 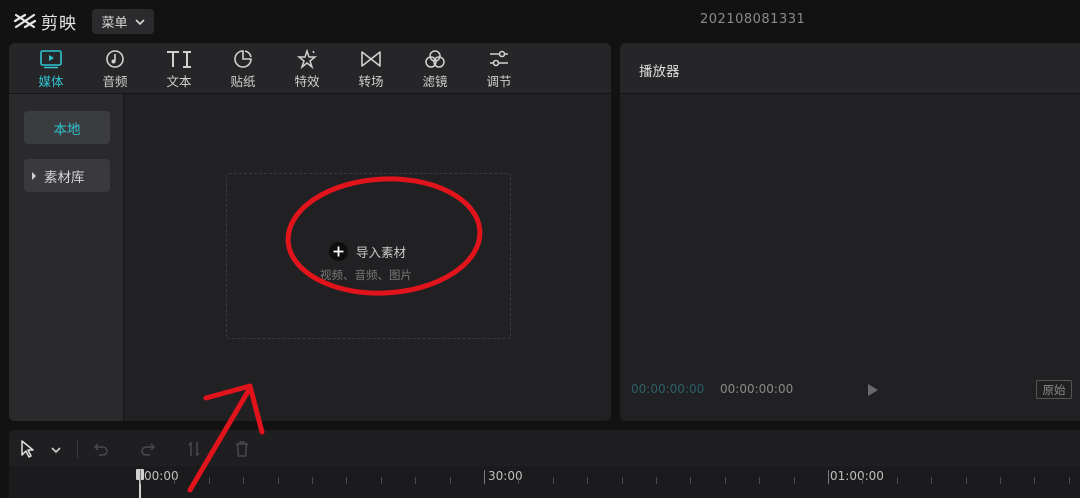 What do you see at coordinates (381, 252) in the screenshot?
I see `import-media-label: 导入素材` at bounding box center [381, 252].